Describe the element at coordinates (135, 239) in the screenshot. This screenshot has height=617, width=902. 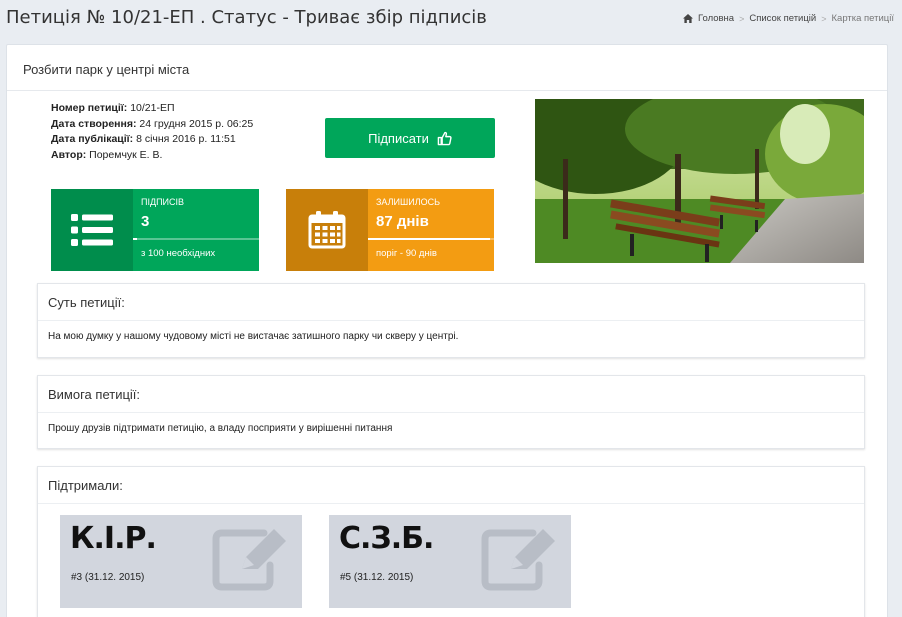
I see `signatures-progress-fill` at that location.